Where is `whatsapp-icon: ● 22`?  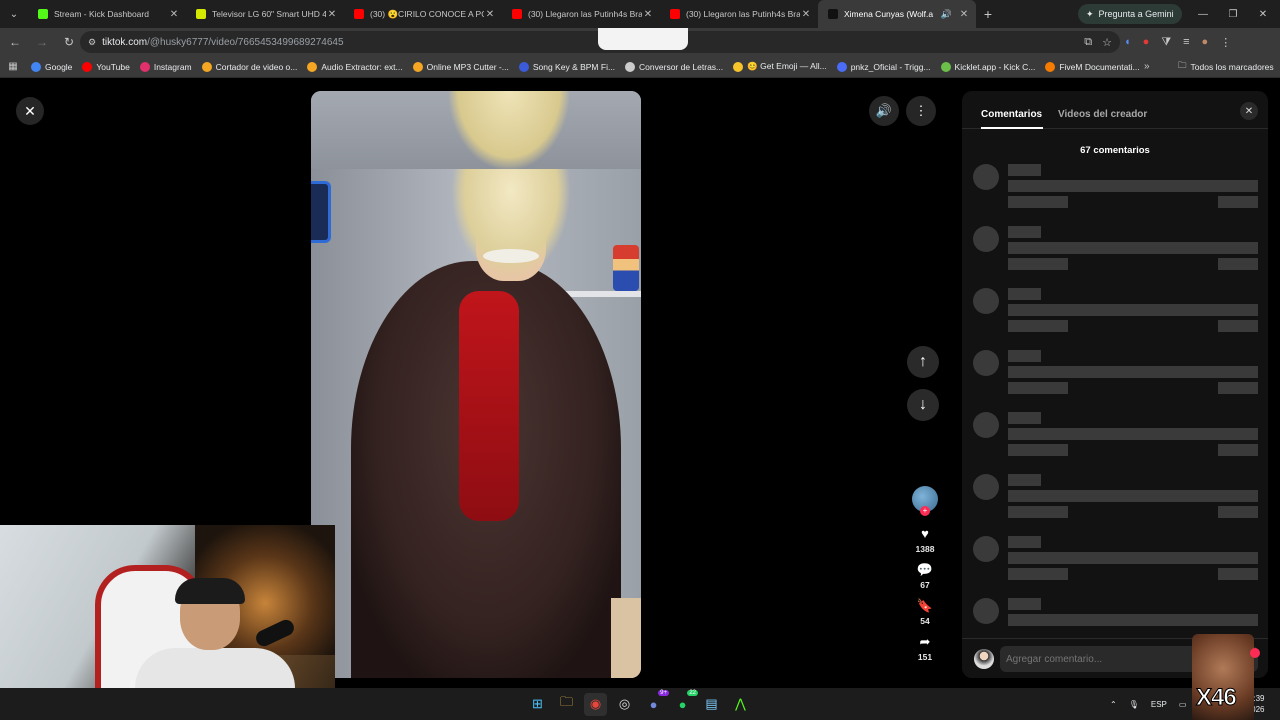
whatsapp-icon: ● 22 is located at coordinates (684, 702).